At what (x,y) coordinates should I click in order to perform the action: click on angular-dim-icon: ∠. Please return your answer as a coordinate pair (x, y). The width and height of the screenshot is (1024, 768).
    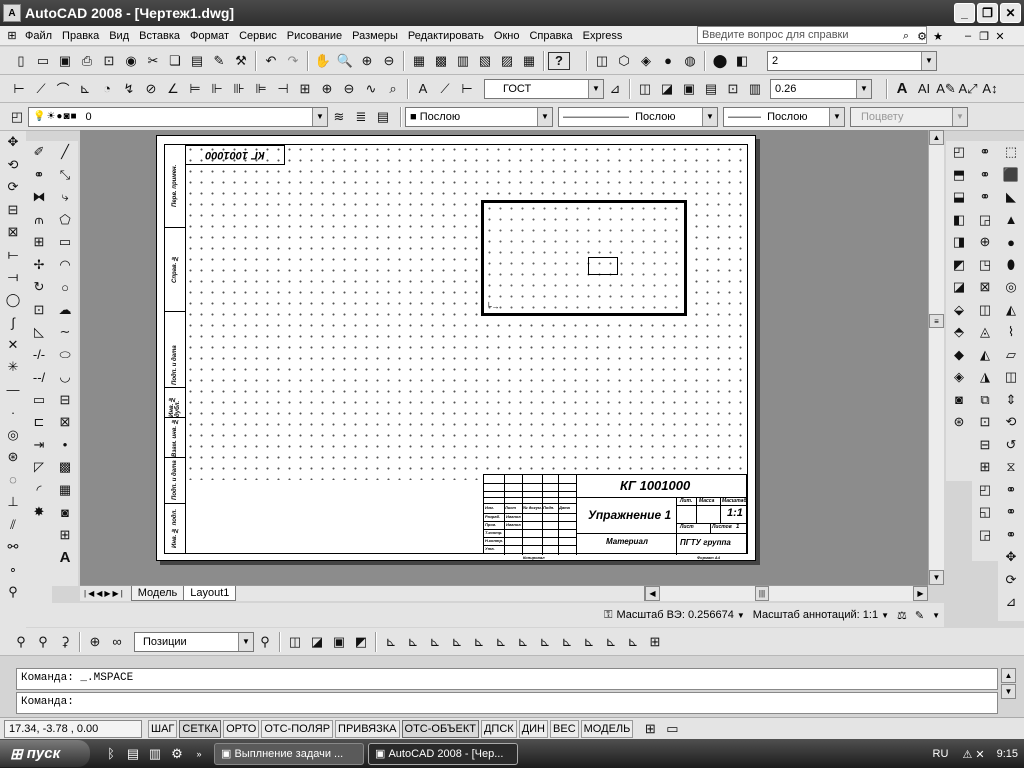
    Looking at the image, I should click on (173, 89).